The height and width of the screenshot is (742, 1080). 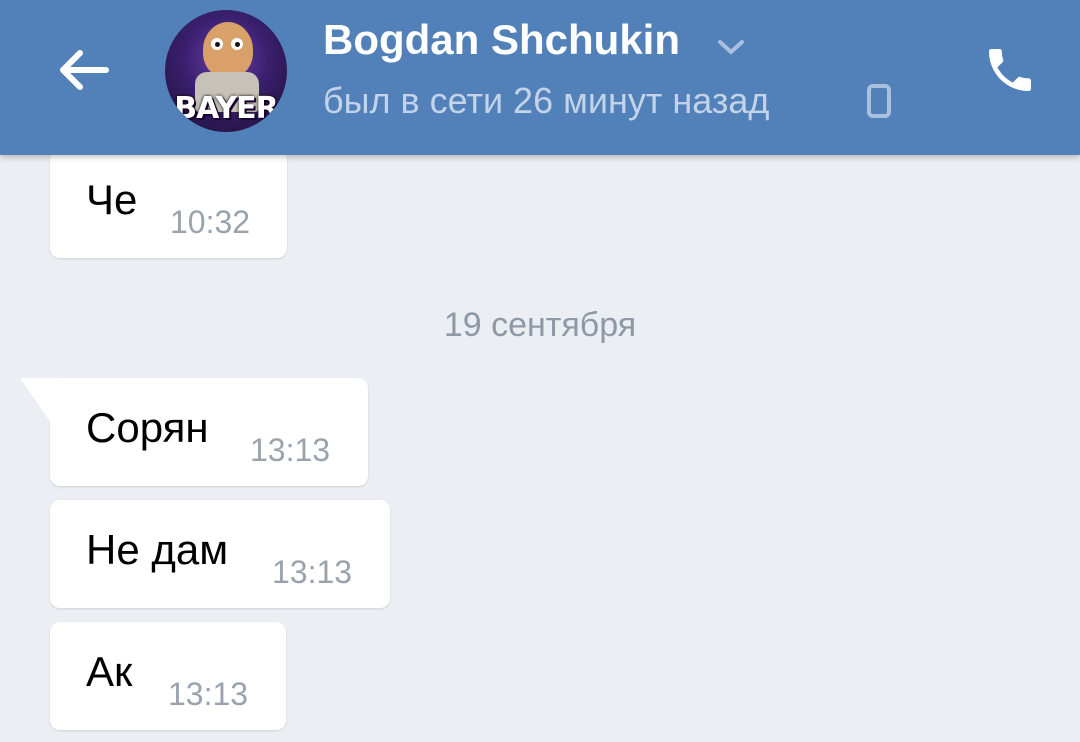 What do you see at coordinates (112, 199) in the screenshot?
I see `message-text: Че` at bounding box center [112, 199].